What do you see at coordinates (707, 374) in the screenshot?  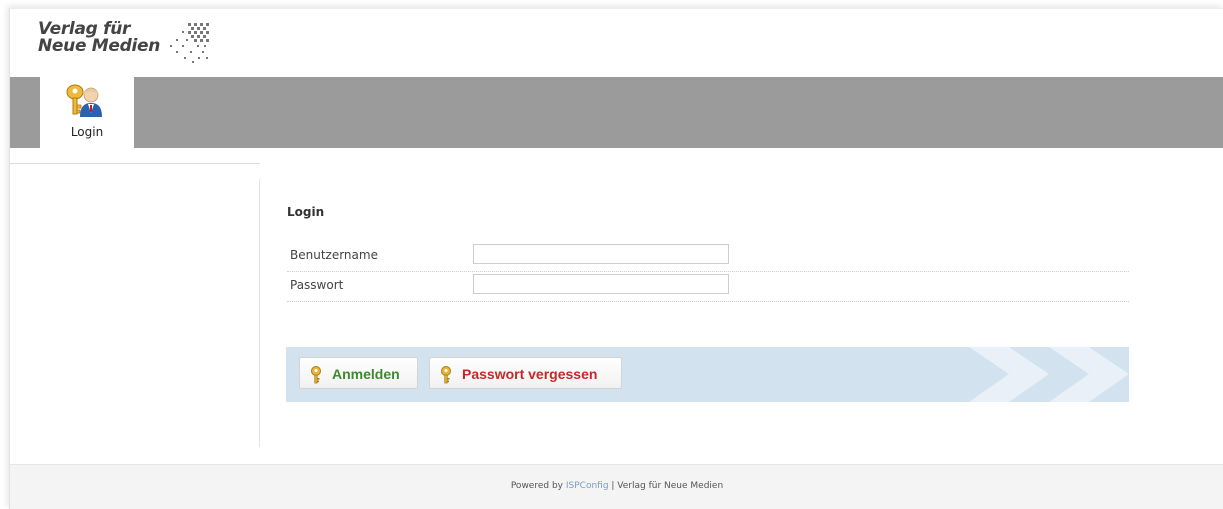 I see `form-action-bar: Anmelden Passwort vergessen` at bounding box center [707, 374].